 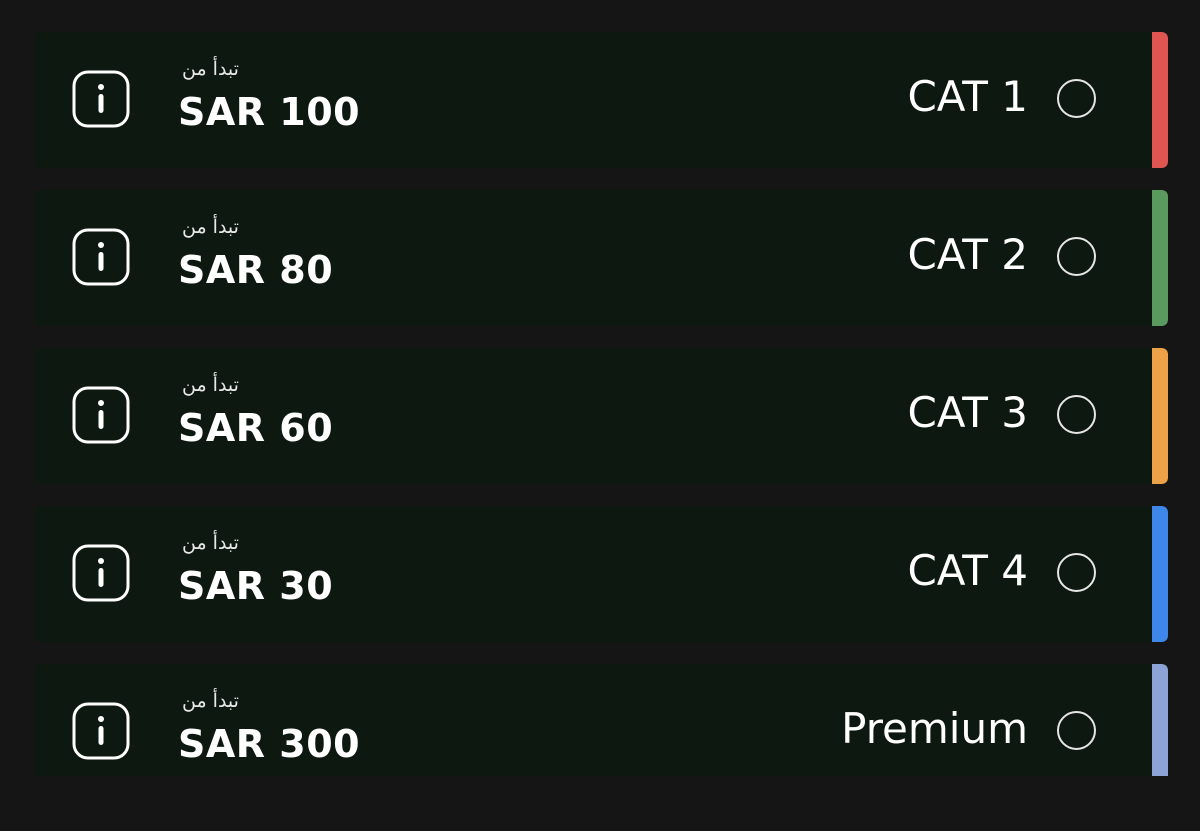 What do you see at coordinates (967, 412) in the screenshot?
I see `category-label: CAT 3` at bounding box center [967, 412].